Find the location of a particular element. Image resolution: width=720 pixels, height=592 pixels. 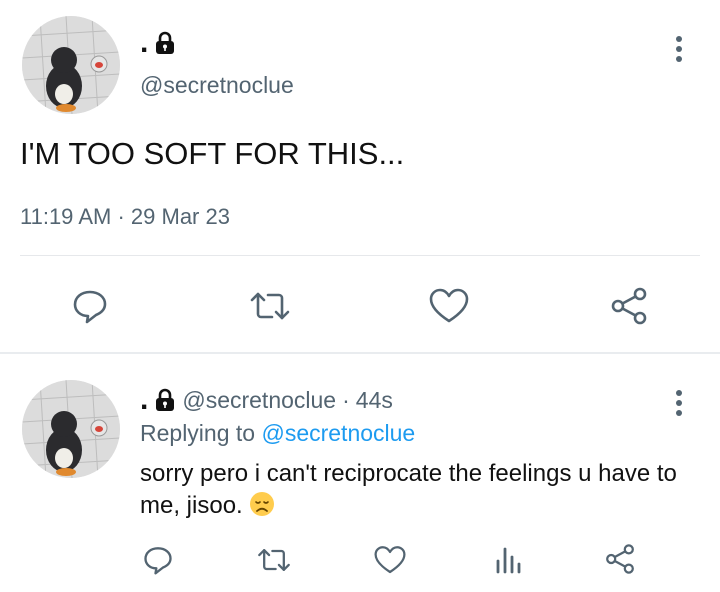

disappointed-face-emoji is located at coordinates (262, 504).